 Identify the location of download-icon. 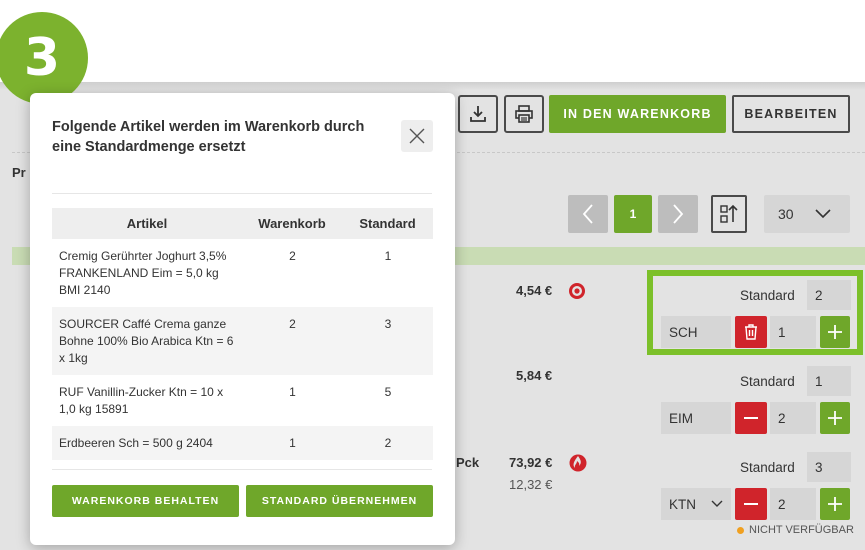
(478, 114).